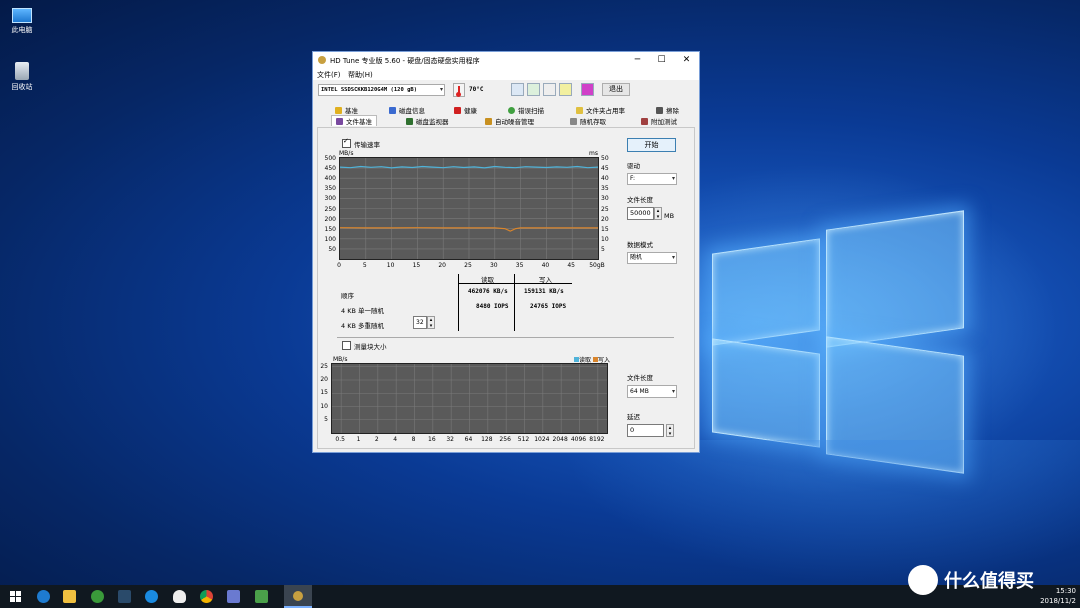 Image resolution: width=1080 pixels, height=608 pixels. What do you see at coordinates (652, 391) in the screenshot?
I see `block-file-length-select: 64 MB ▾` at bounding box center [652, 391].